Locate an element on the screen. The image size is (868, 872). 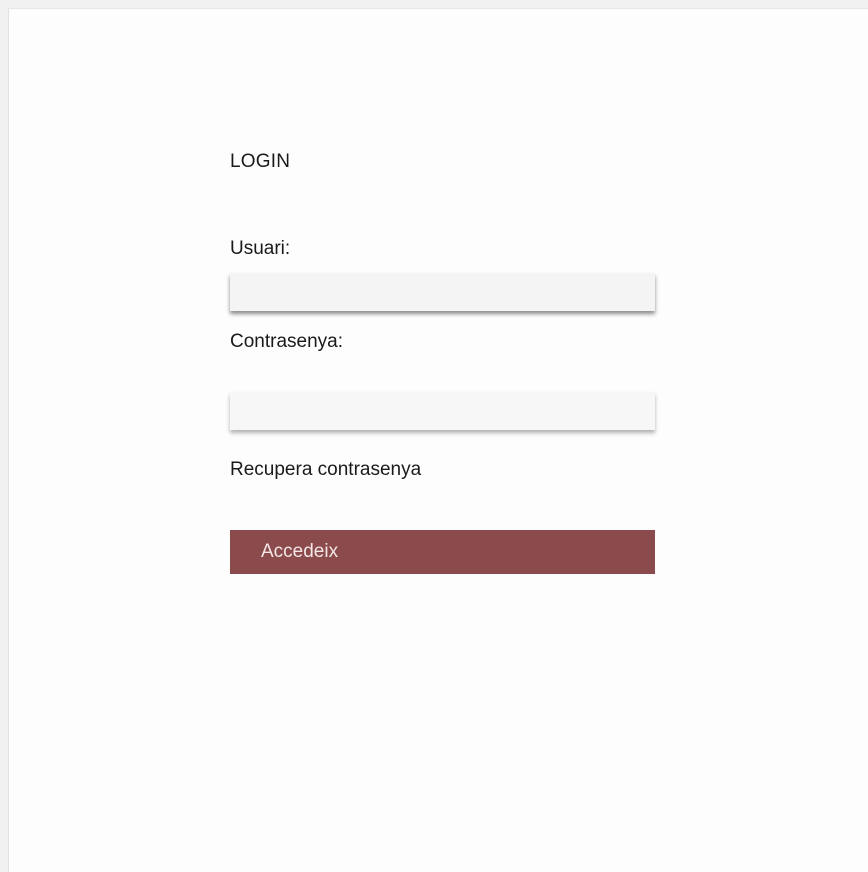
password-label: Contrasenya: is located at coordinates (287, 341).